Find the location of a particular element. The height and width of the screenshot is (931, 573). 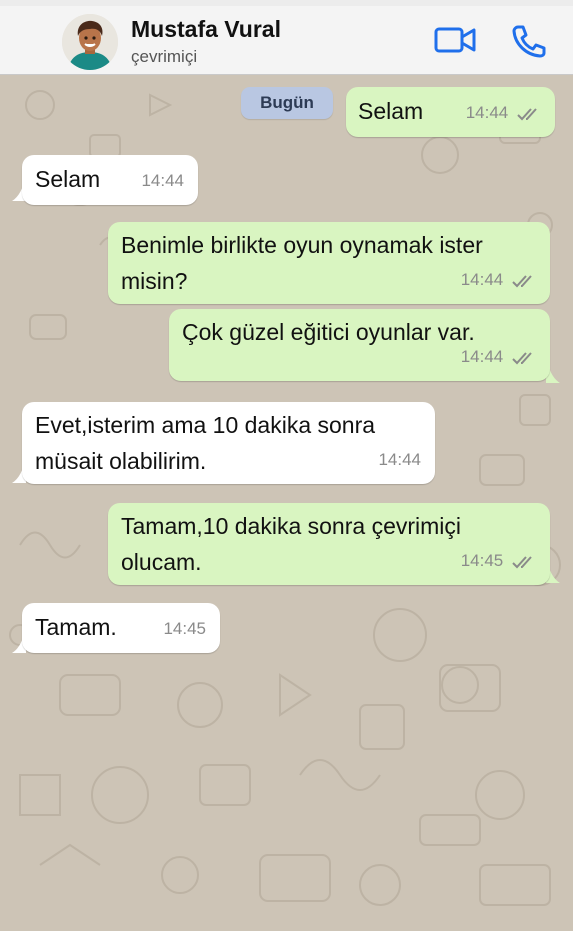

avatar is located at coordinates (90, 42).